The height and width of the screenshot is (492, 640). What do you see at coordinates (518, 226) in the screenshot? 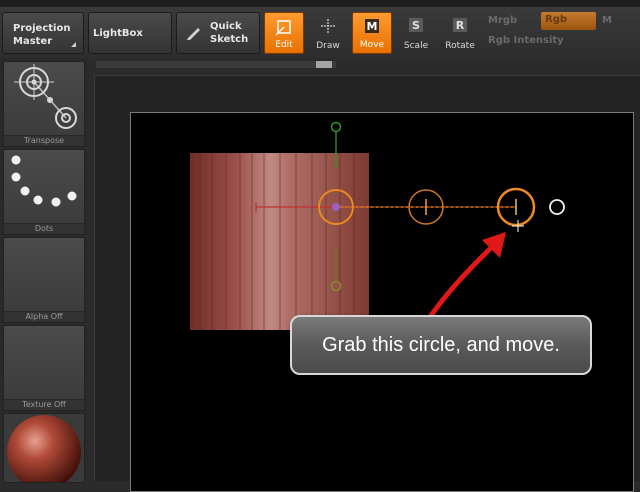
I see `cursor-icon` at bounding box center [518, 226].